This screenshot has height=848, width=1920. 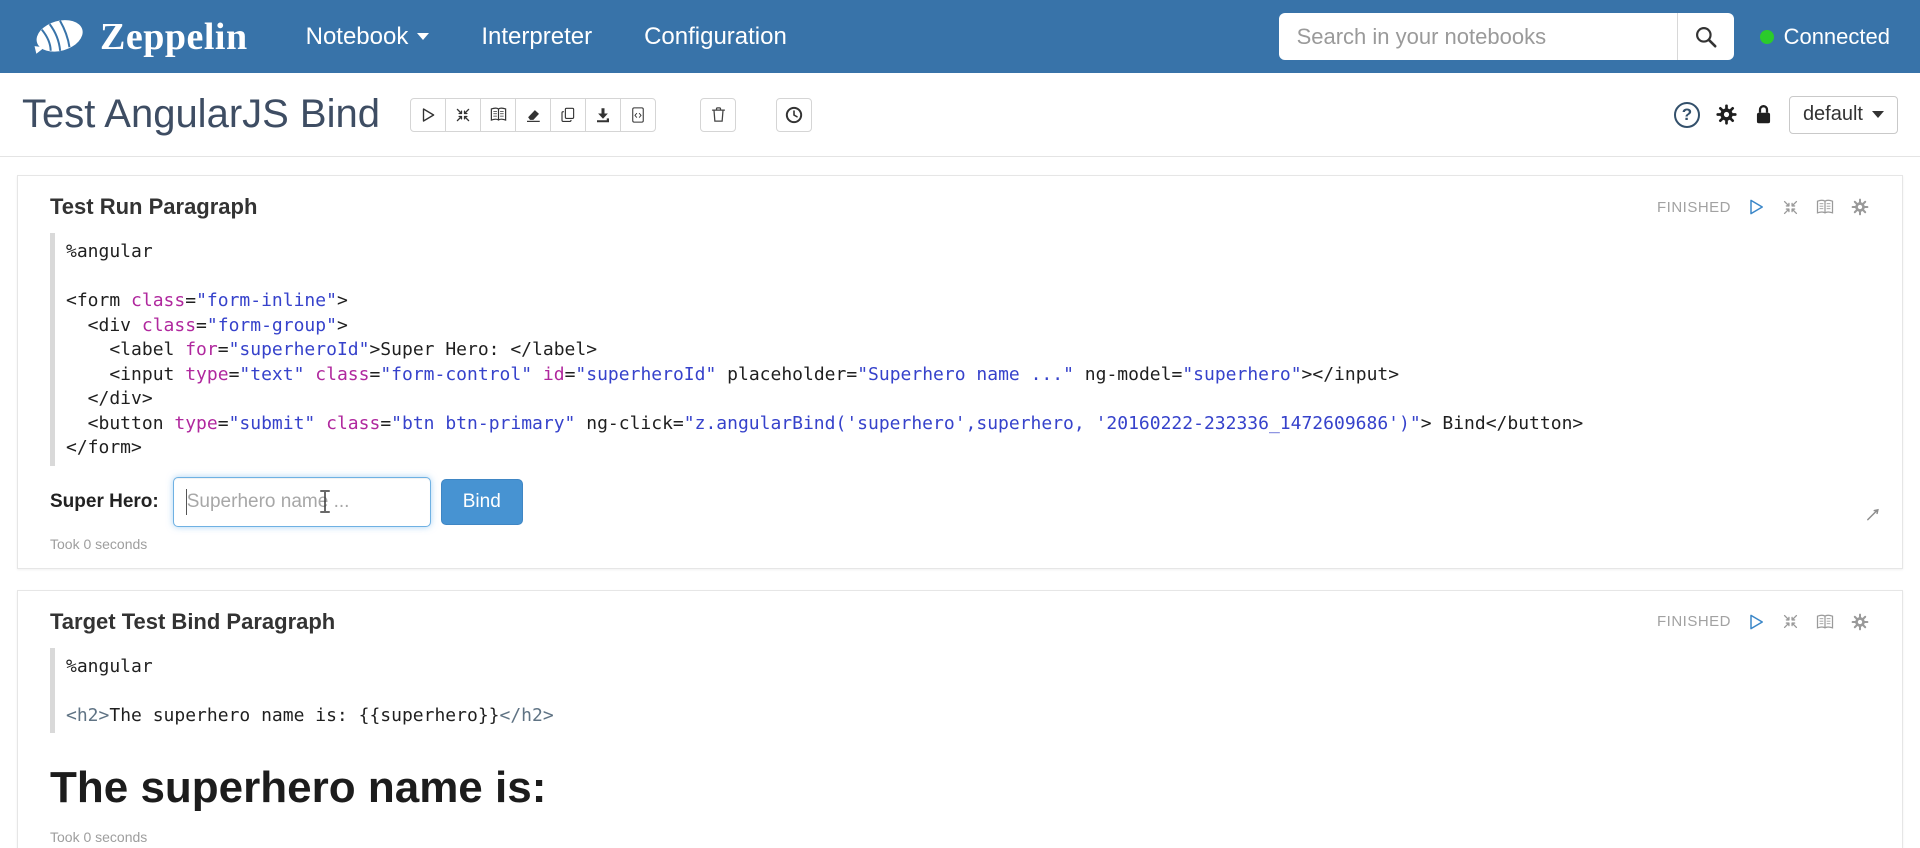 What do you see at coordinates (1477, 36) in the screenshot?
I see `search-input` at bounding box center [1477, 36].